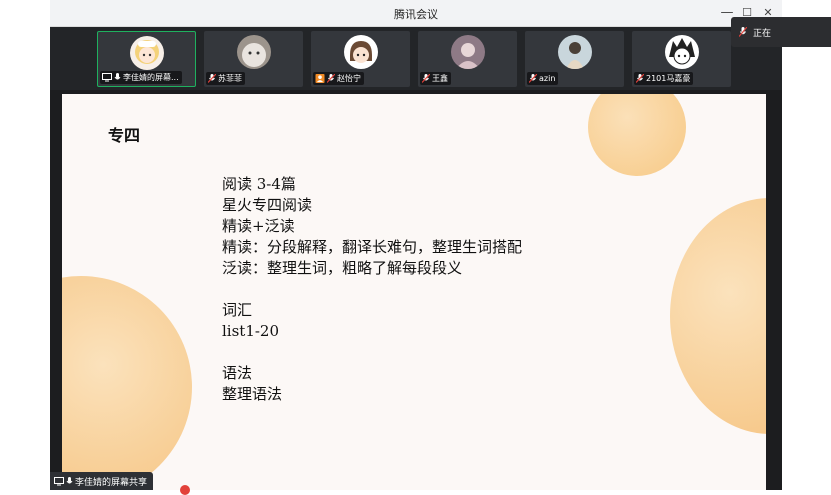 This screenshot has height=495, width=831. I want to click on window-title: 腾讯会议, so click(416, 14).